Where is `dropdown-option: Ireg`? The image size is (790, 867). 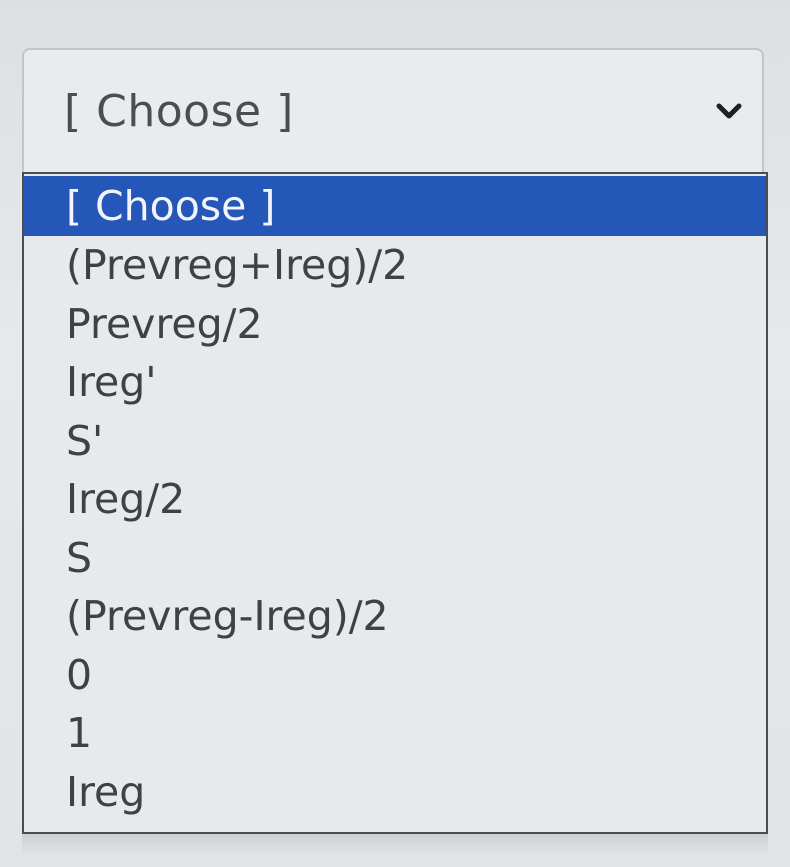 dropdown-option: Ireg is located at coordinates (395, 792).